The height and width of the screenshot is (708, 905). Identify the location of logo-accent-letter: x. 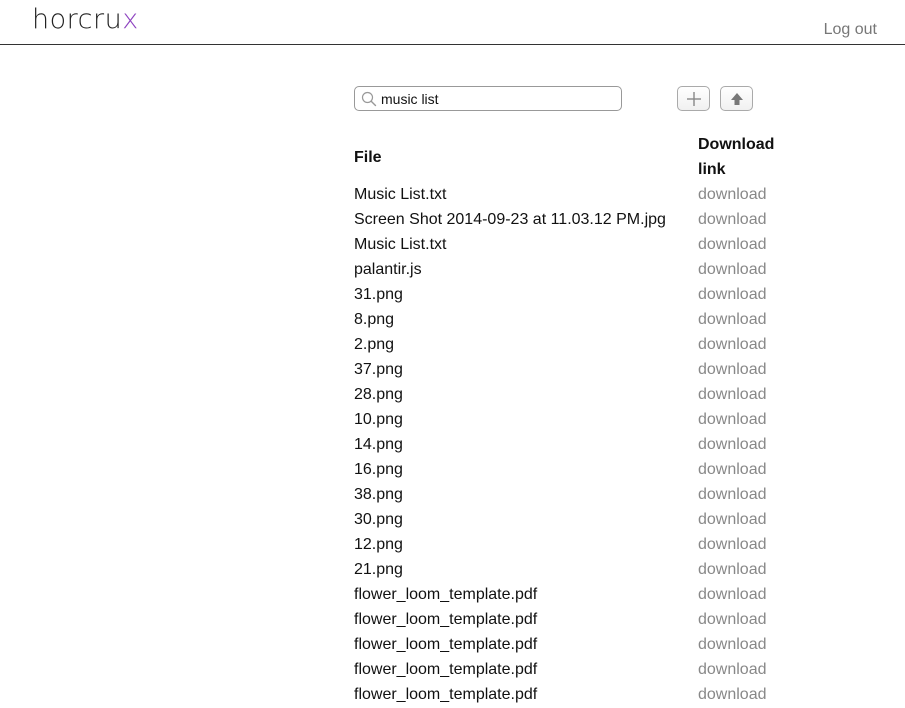
(130, 19).